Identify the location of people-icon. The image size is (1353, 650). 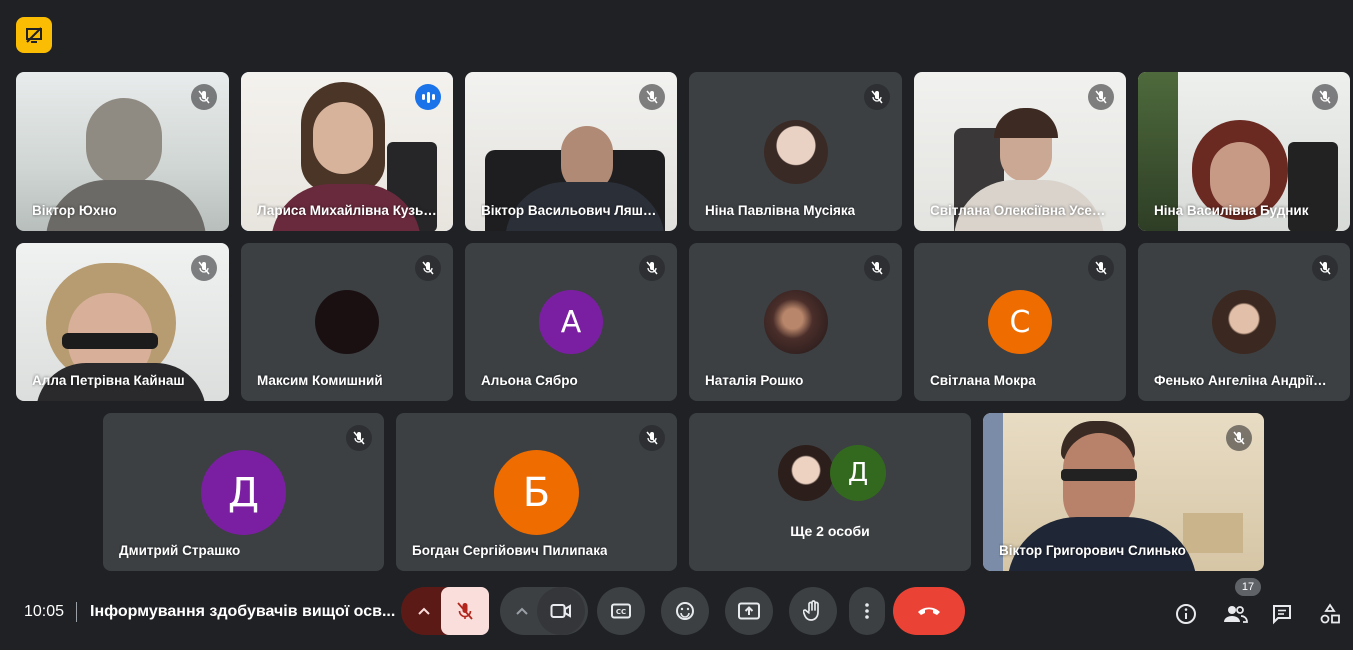
(1236, 614).